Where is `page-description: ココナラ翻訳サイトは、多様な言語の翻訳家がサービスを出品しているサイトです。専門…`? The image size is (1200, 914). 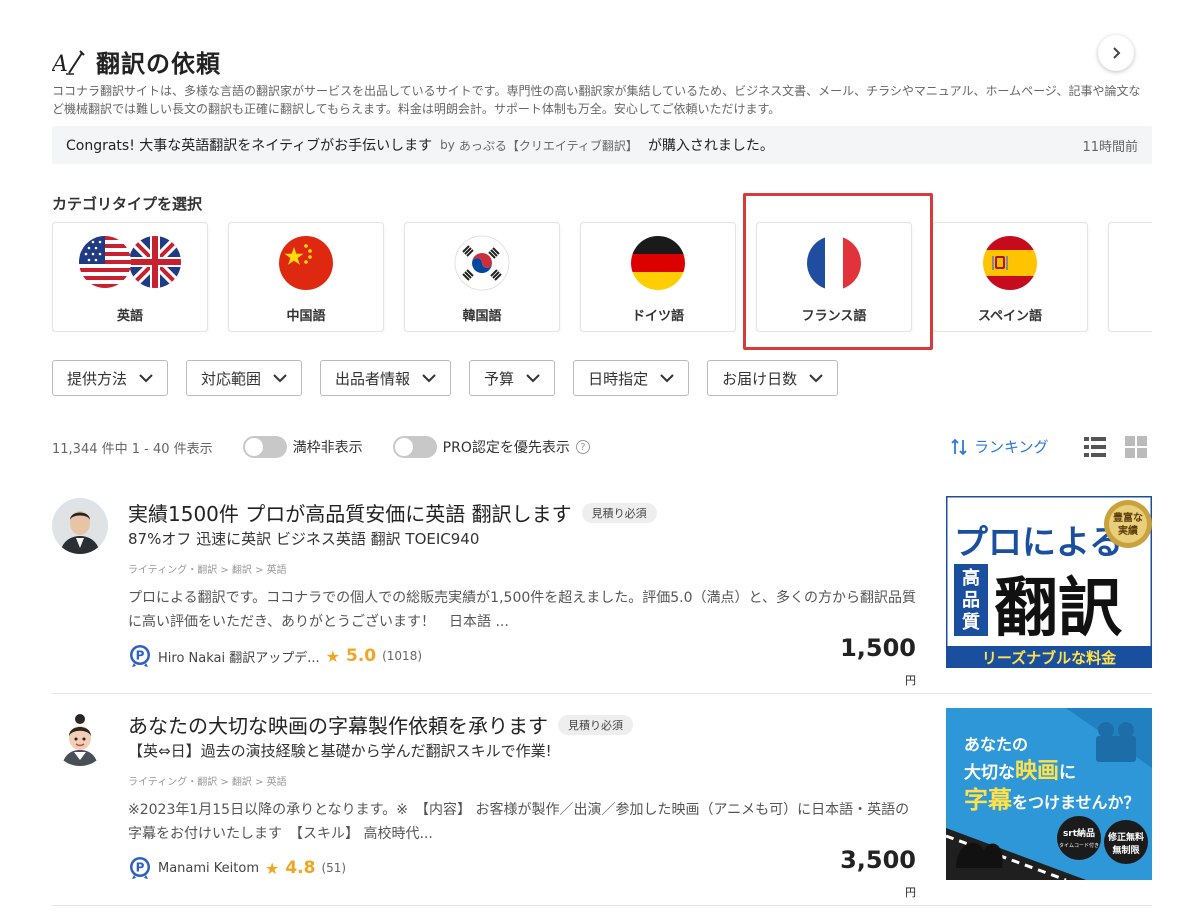
page-description: ココナラ翻訳サイトは、多様な言語の翻訳家がサービスを出品しているサイトです。専門… is located at coordinates (596, 100).